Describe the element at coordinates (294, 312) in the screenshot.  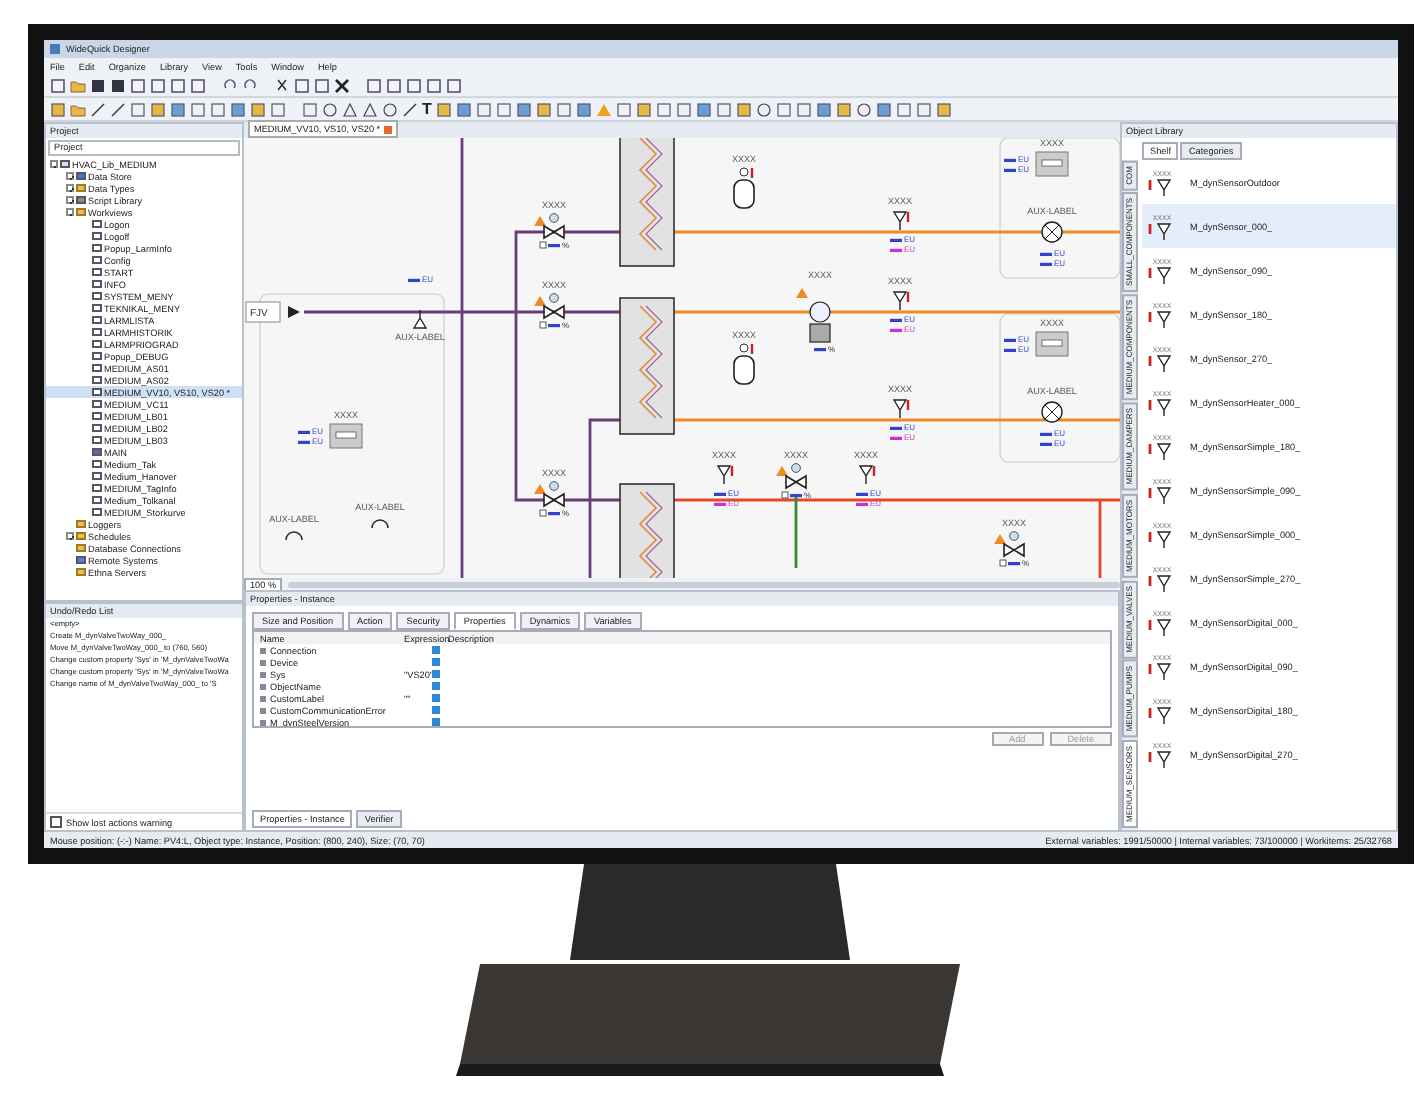
I see `arrow-icon` at that location.